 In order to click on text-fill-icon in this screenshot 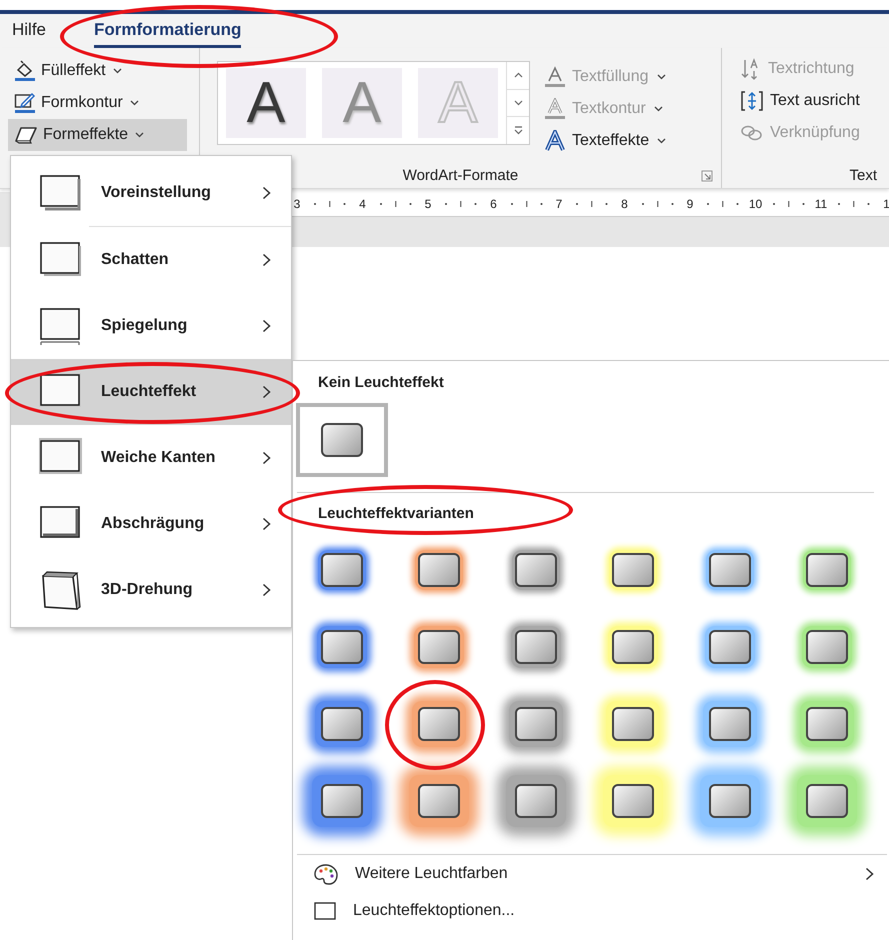, I will do `click(555, 77)`.